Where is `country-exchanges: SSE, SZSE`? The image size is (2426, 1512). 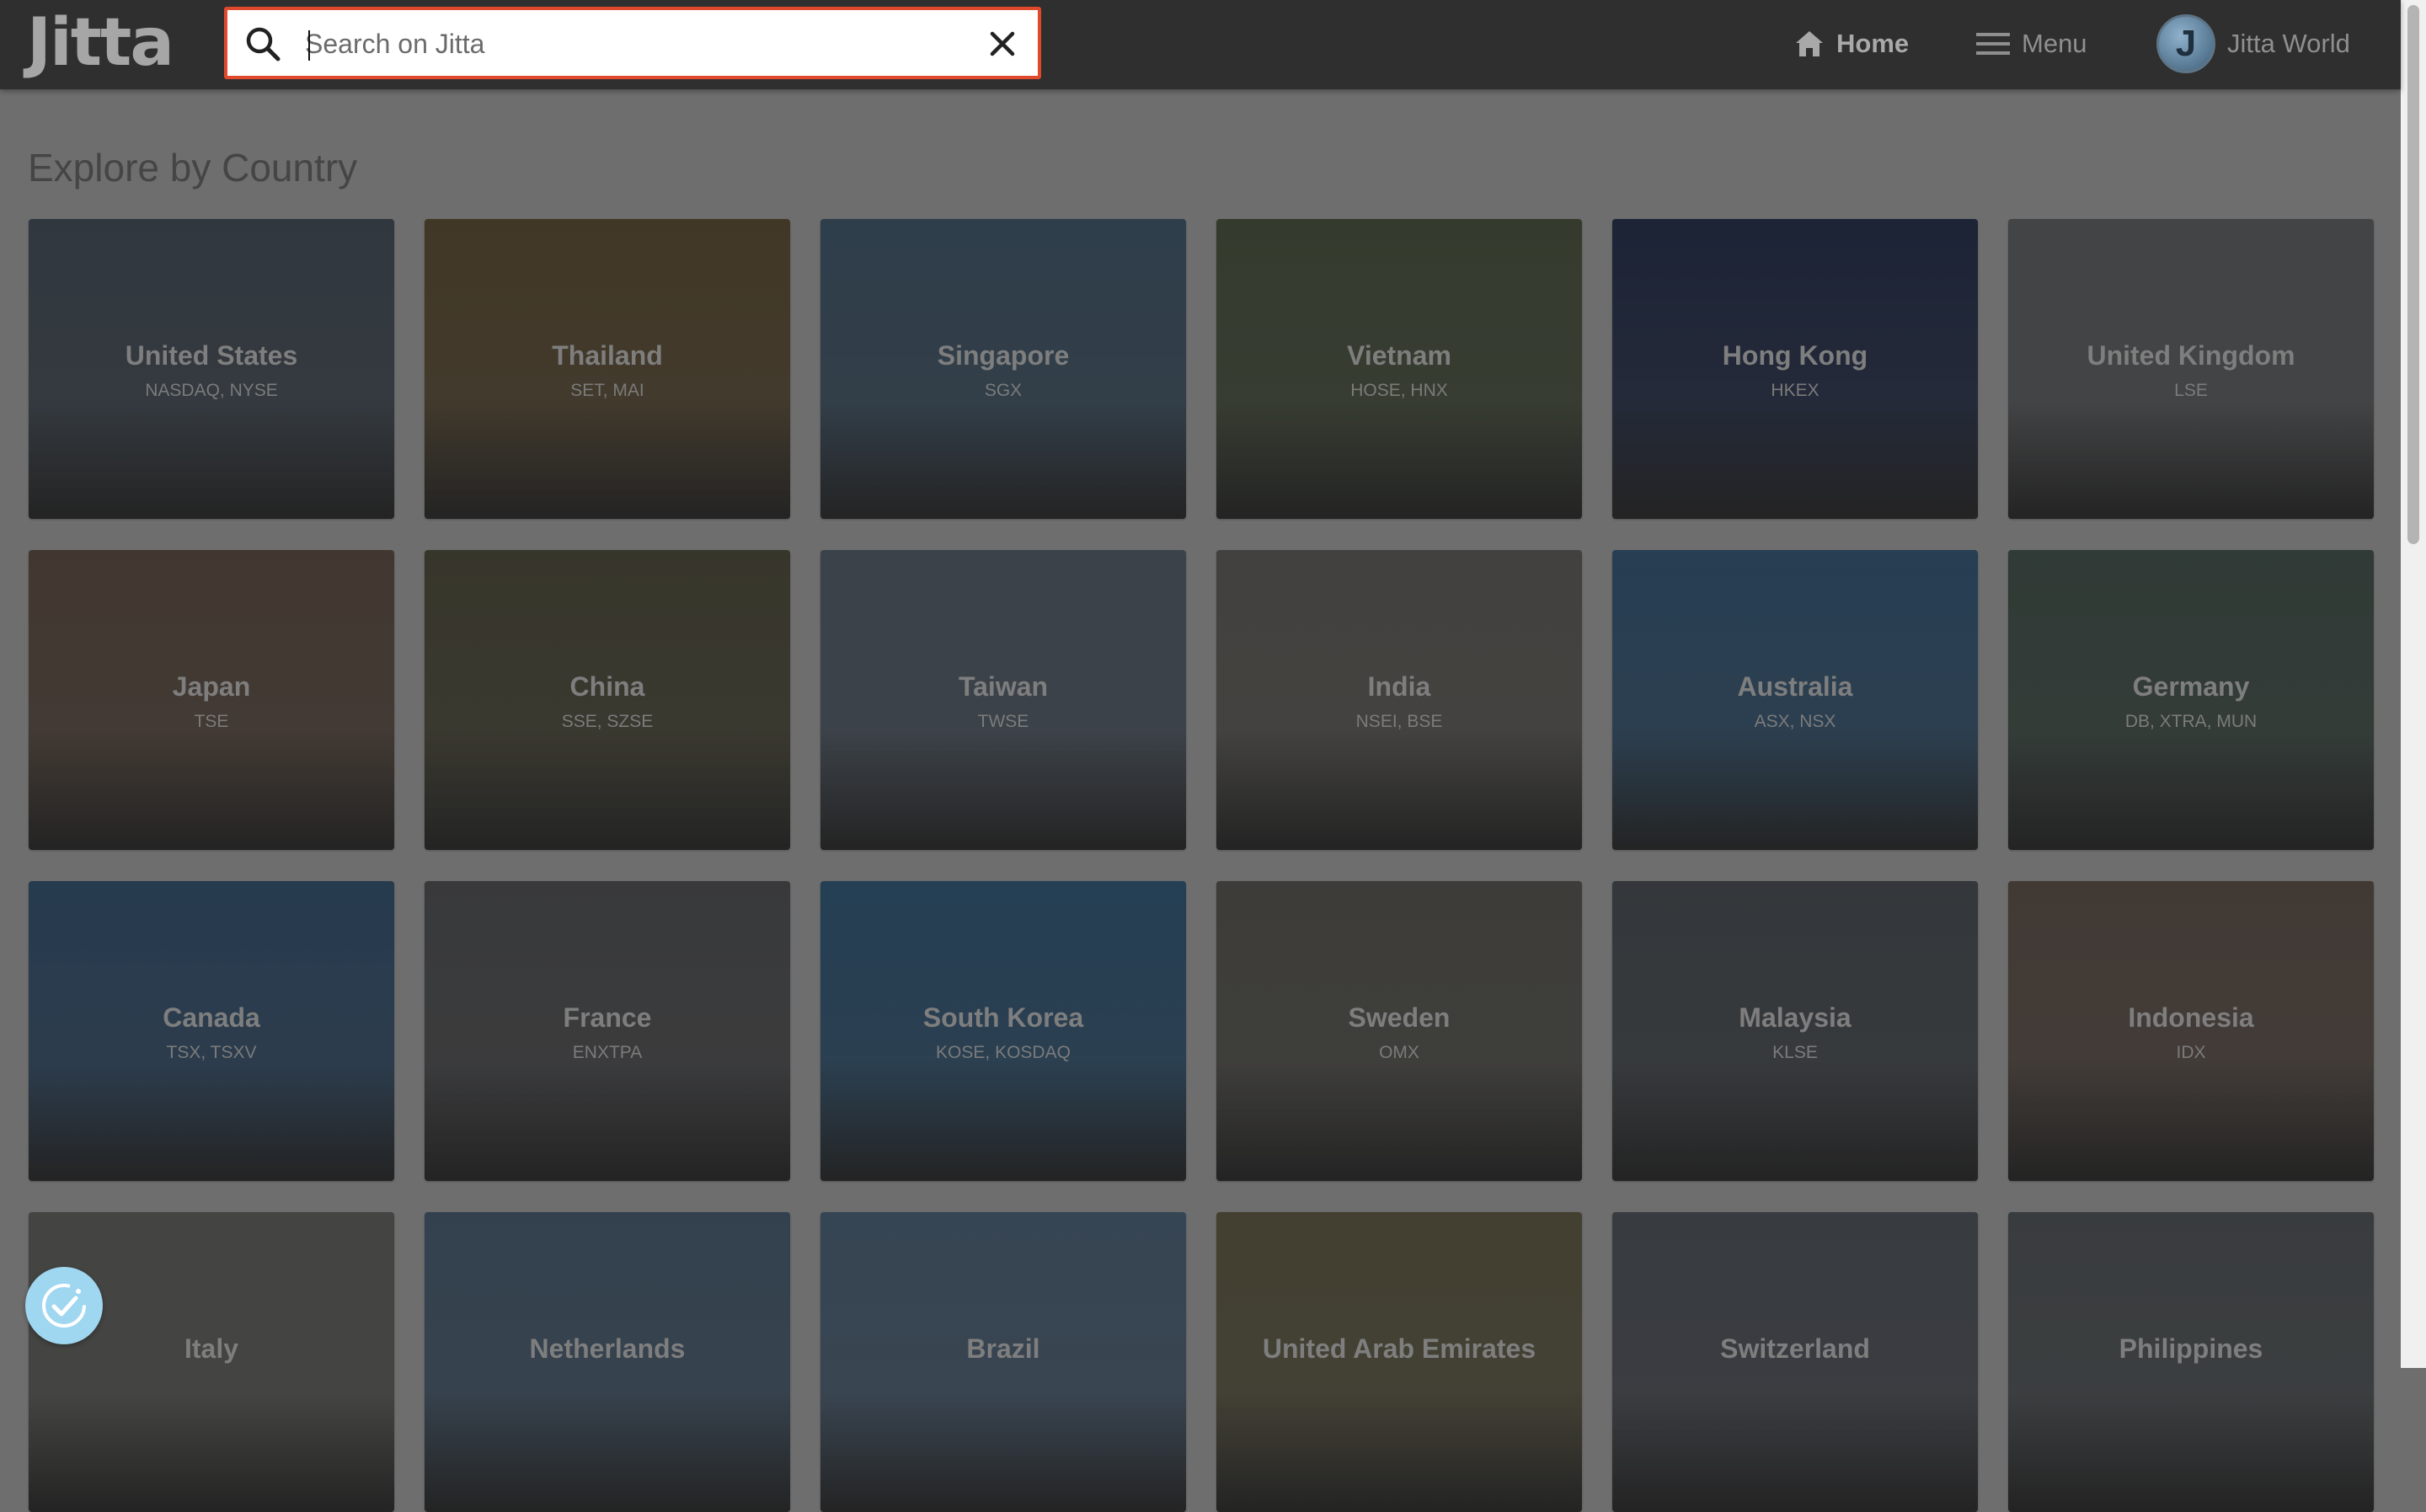 country-exchanges: SSE, SZSE is located at coordinates (607, 721).